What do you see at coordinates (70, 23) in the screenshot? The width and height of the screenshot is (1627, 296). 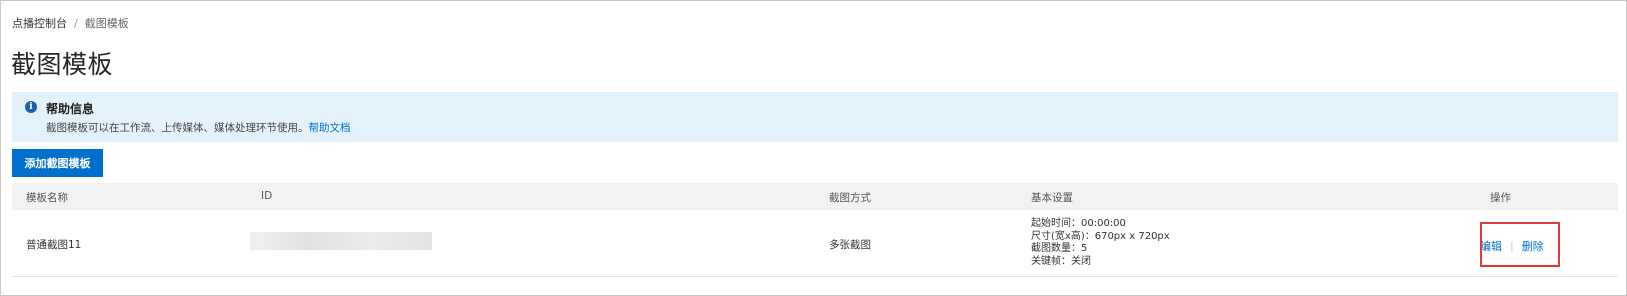 I see `breadcrumb: 点播控制台 / 截图模板` at bounding box center [70, 23].